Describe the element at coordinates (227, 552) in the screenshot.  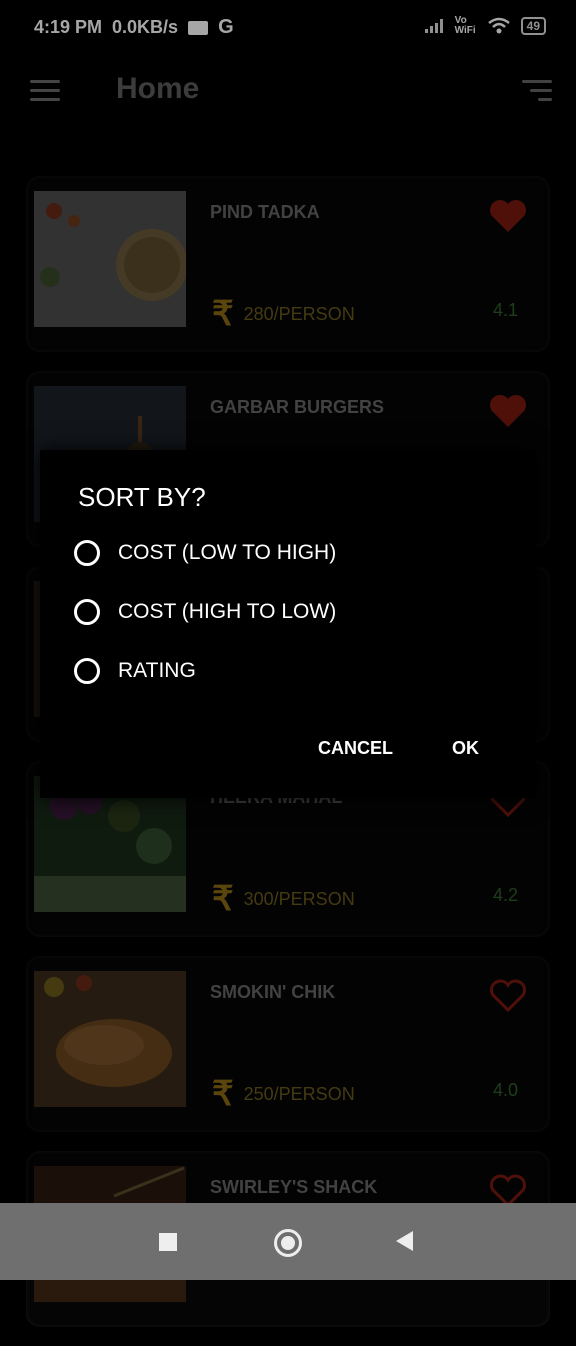
I see `option-label: COST (LOW TO HIGH)` at that location.